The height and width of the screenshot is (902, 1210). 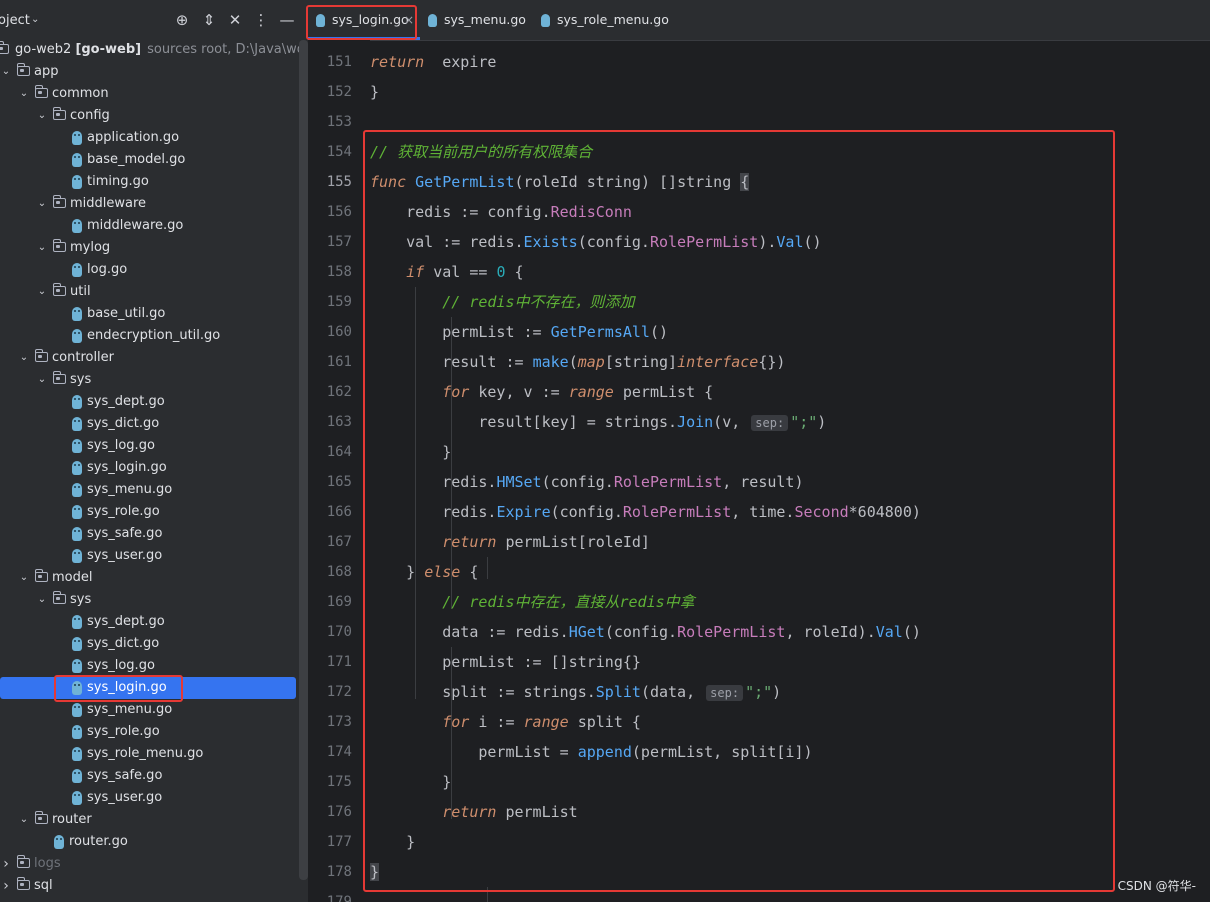 I want to click on code-token: RedisConn, so click(x=591, y=212).